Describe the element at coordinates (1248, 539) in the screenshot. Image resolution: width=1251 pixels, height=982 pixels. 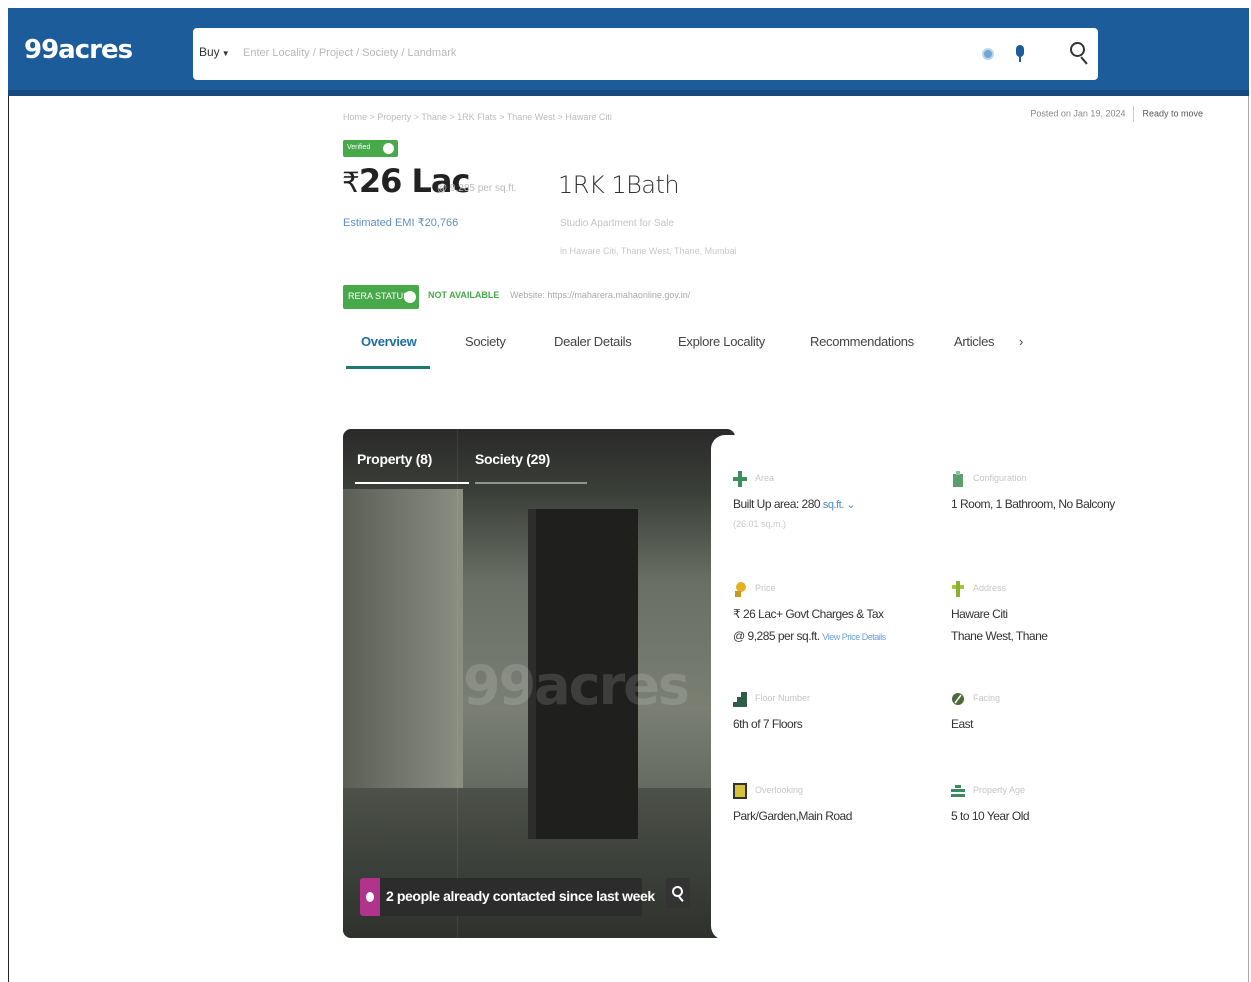
I see `frame-edge-right` at that location.